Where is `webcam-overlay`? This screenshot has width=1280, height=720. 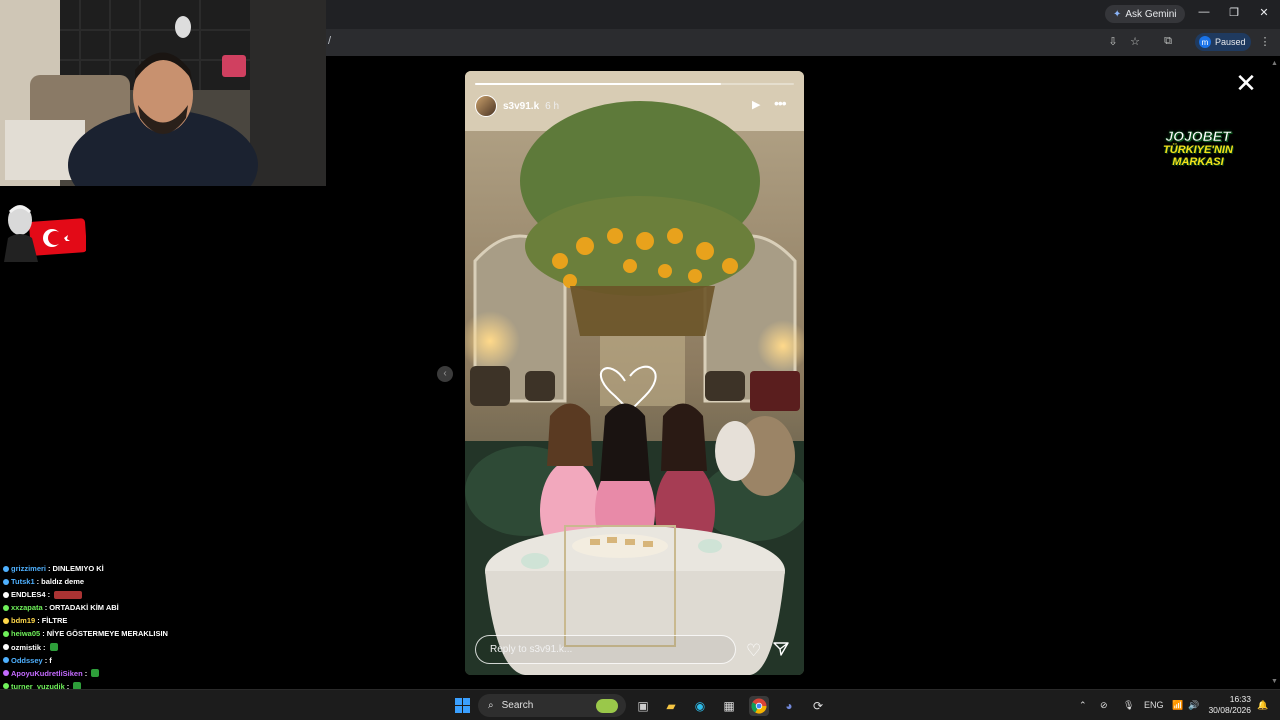 webcam-overlay is located at coordinates (163, 93).